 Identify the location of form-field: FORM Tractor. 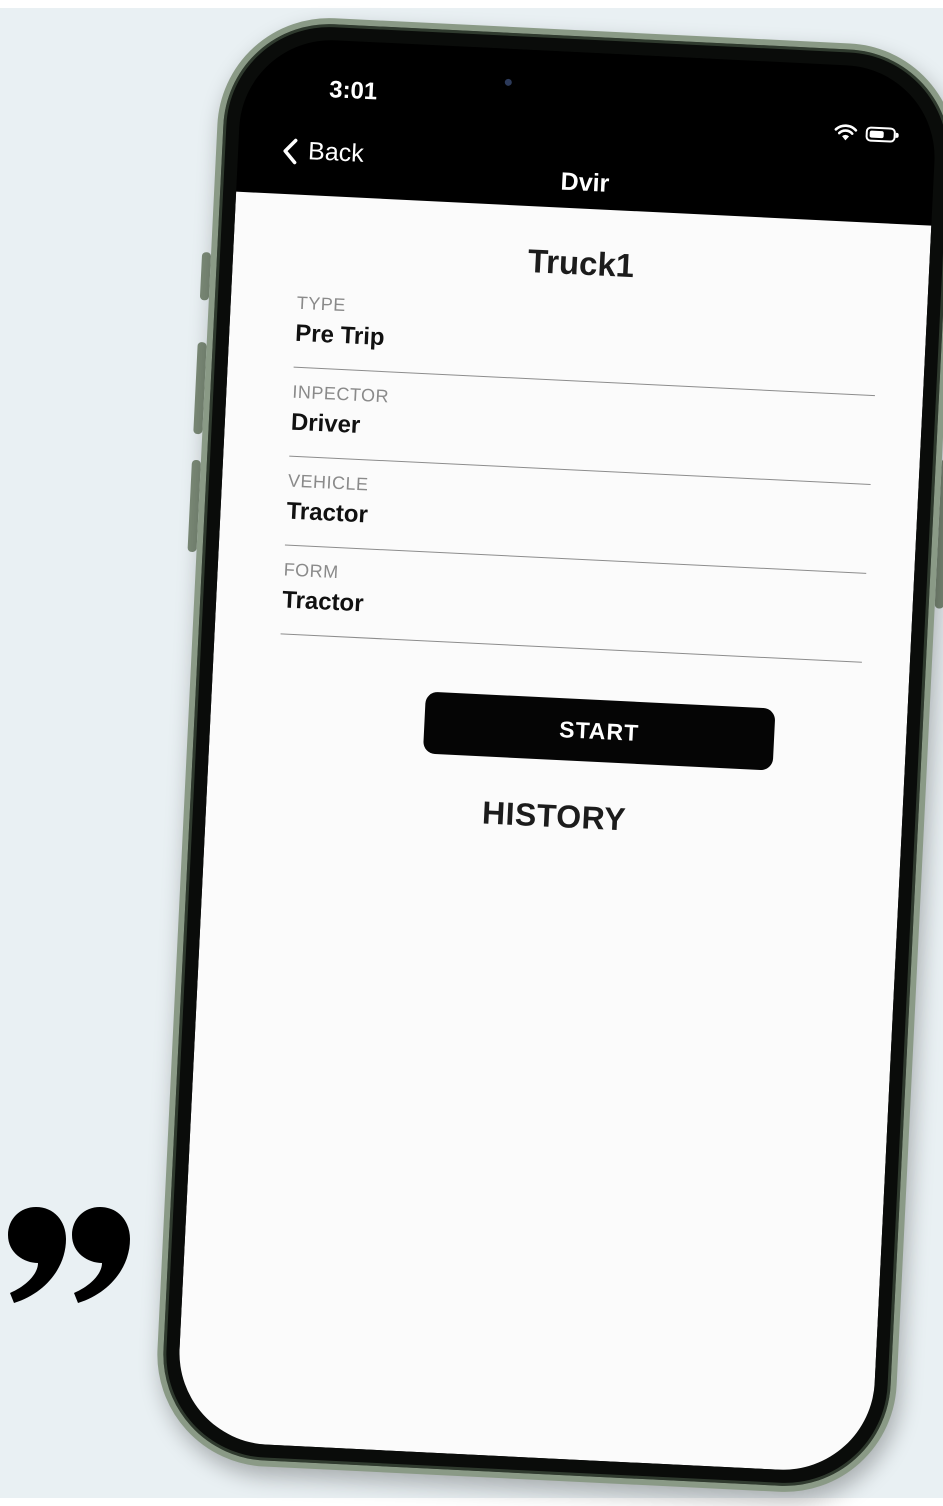
(573, 611).